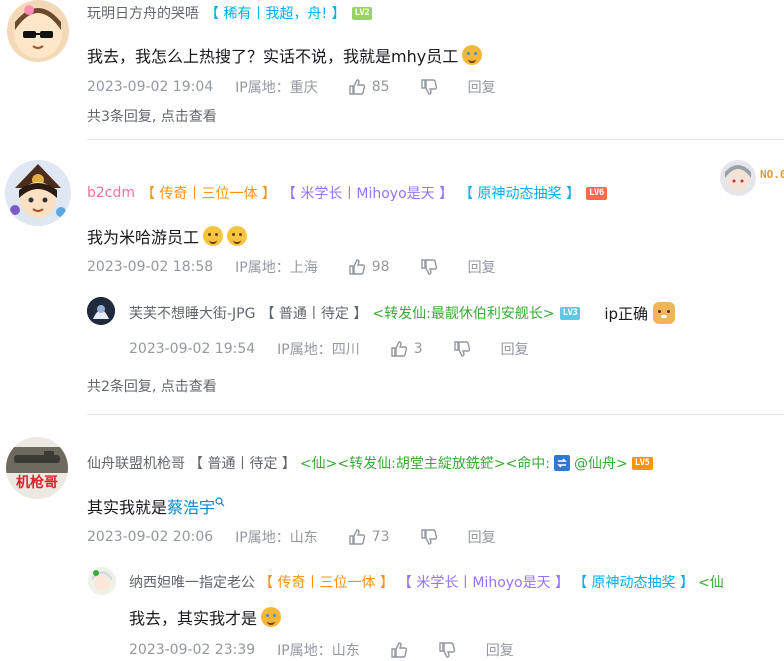 The width and height of the screenshot is (784, 661). Describe the element at coordinates (369, 87) in the screenshot. I see `like-button: 85` at that location.